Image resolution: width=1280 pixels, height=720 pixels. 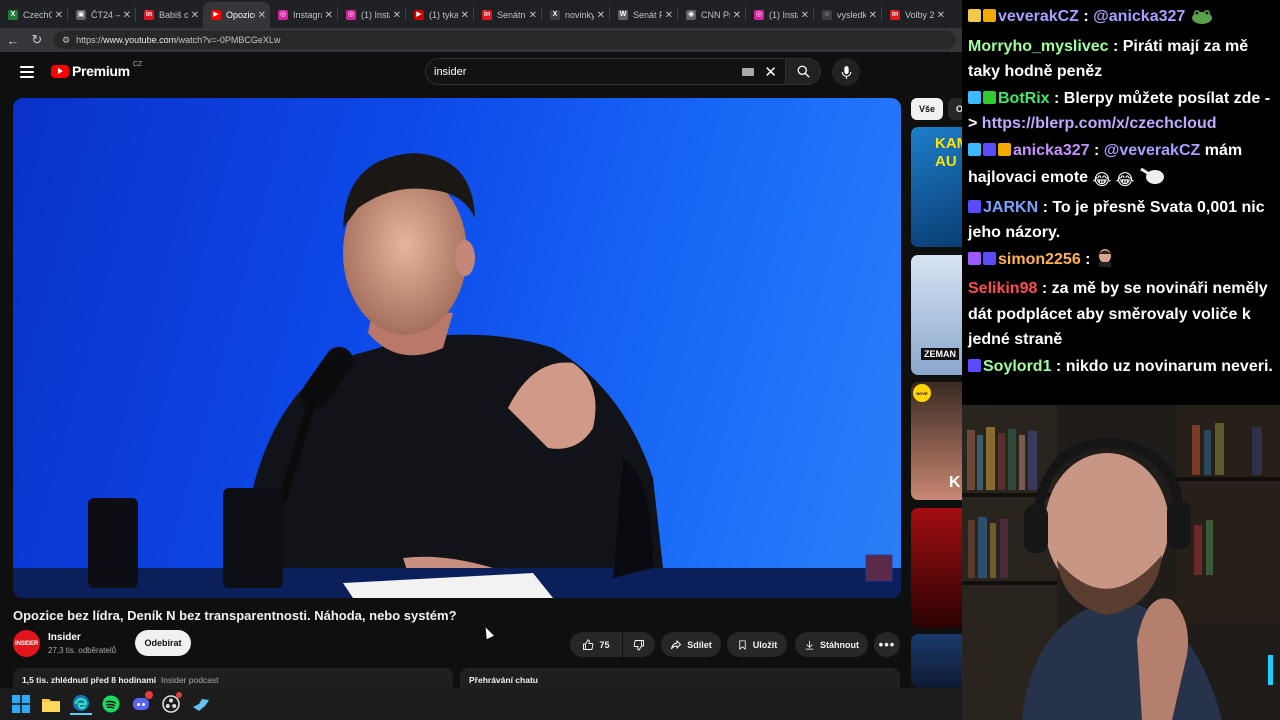 I want to click on description-link: Insider podcast, so click(x=190, y=680).